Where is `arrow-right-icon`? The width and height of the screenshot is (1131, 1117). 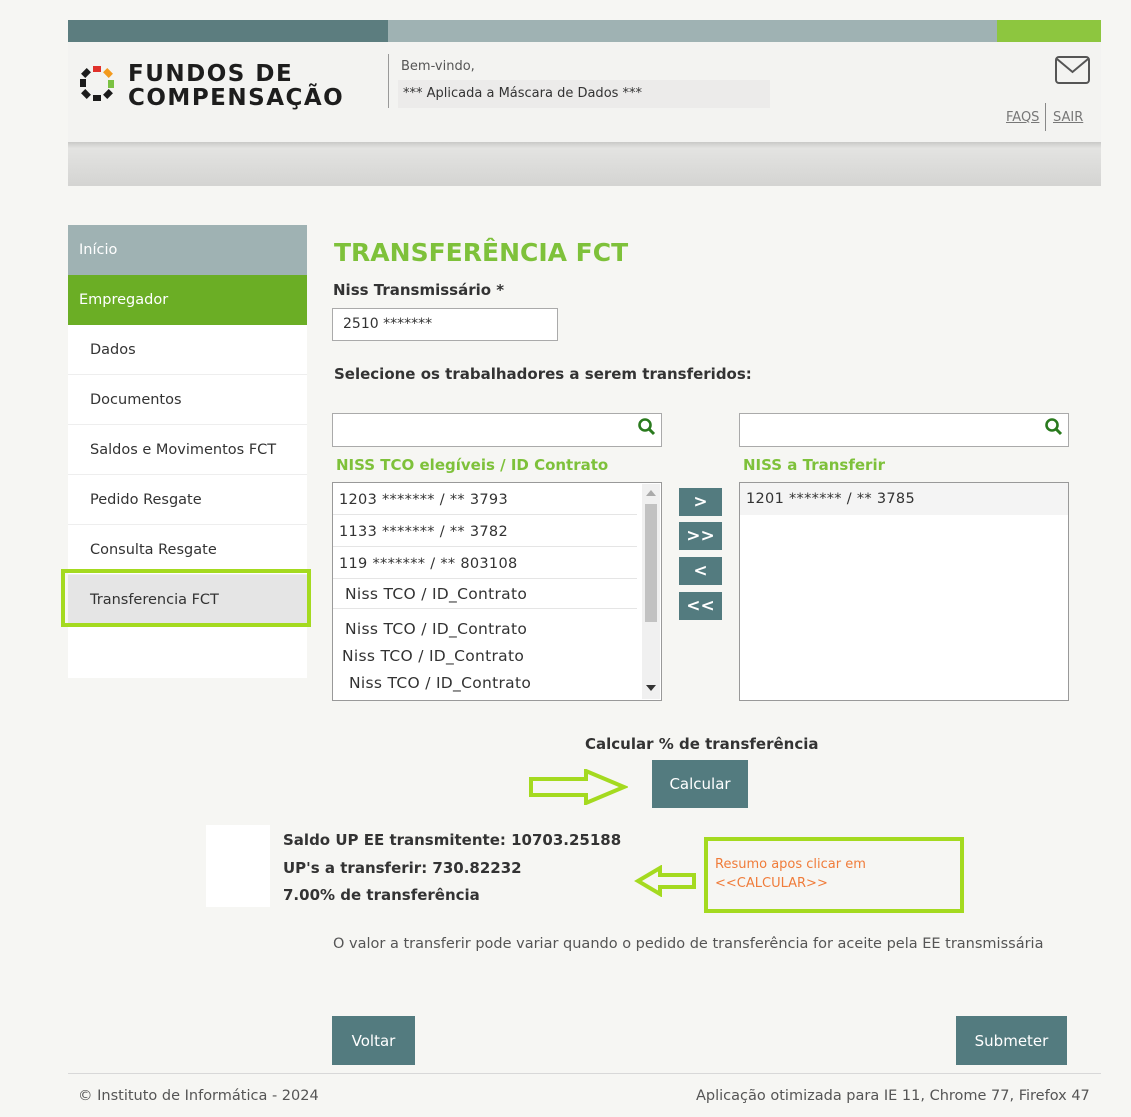
arrow-right-icon is located at coordinates (578, 787).